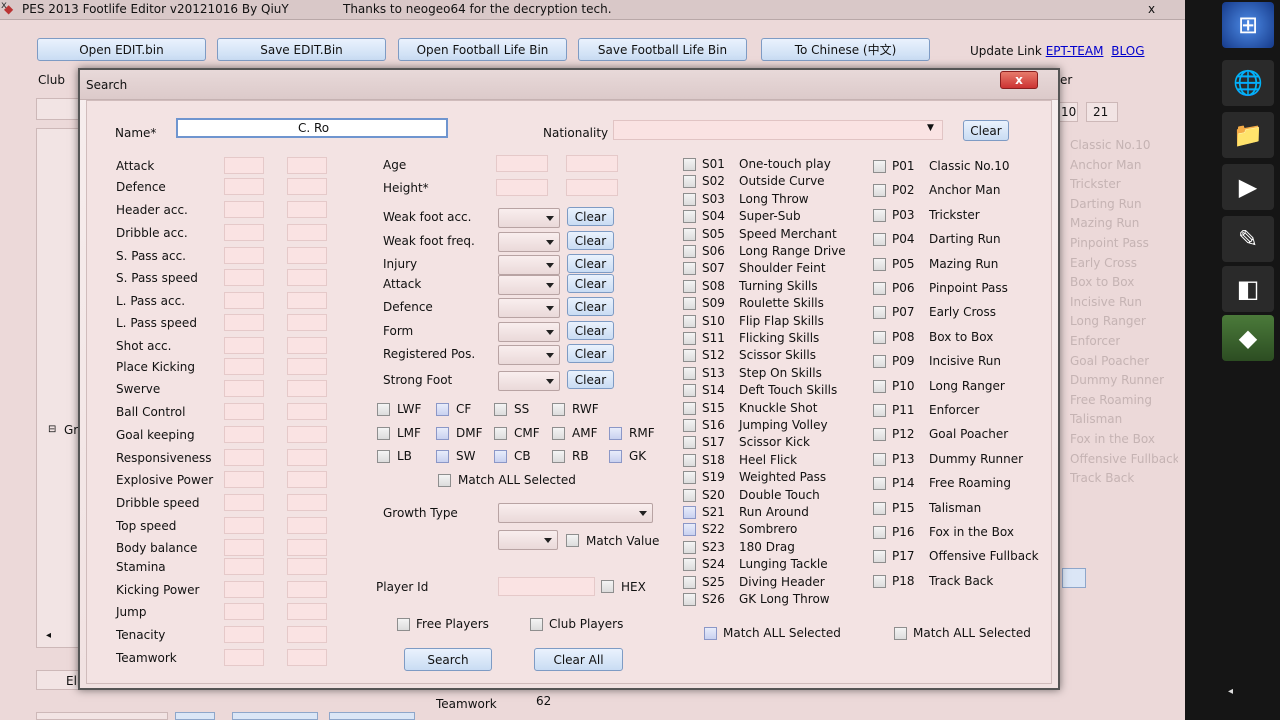  What do you see at coordinates (58, 388) in the screenshot?
I see `club-tree` at bounding box center [58, 388].